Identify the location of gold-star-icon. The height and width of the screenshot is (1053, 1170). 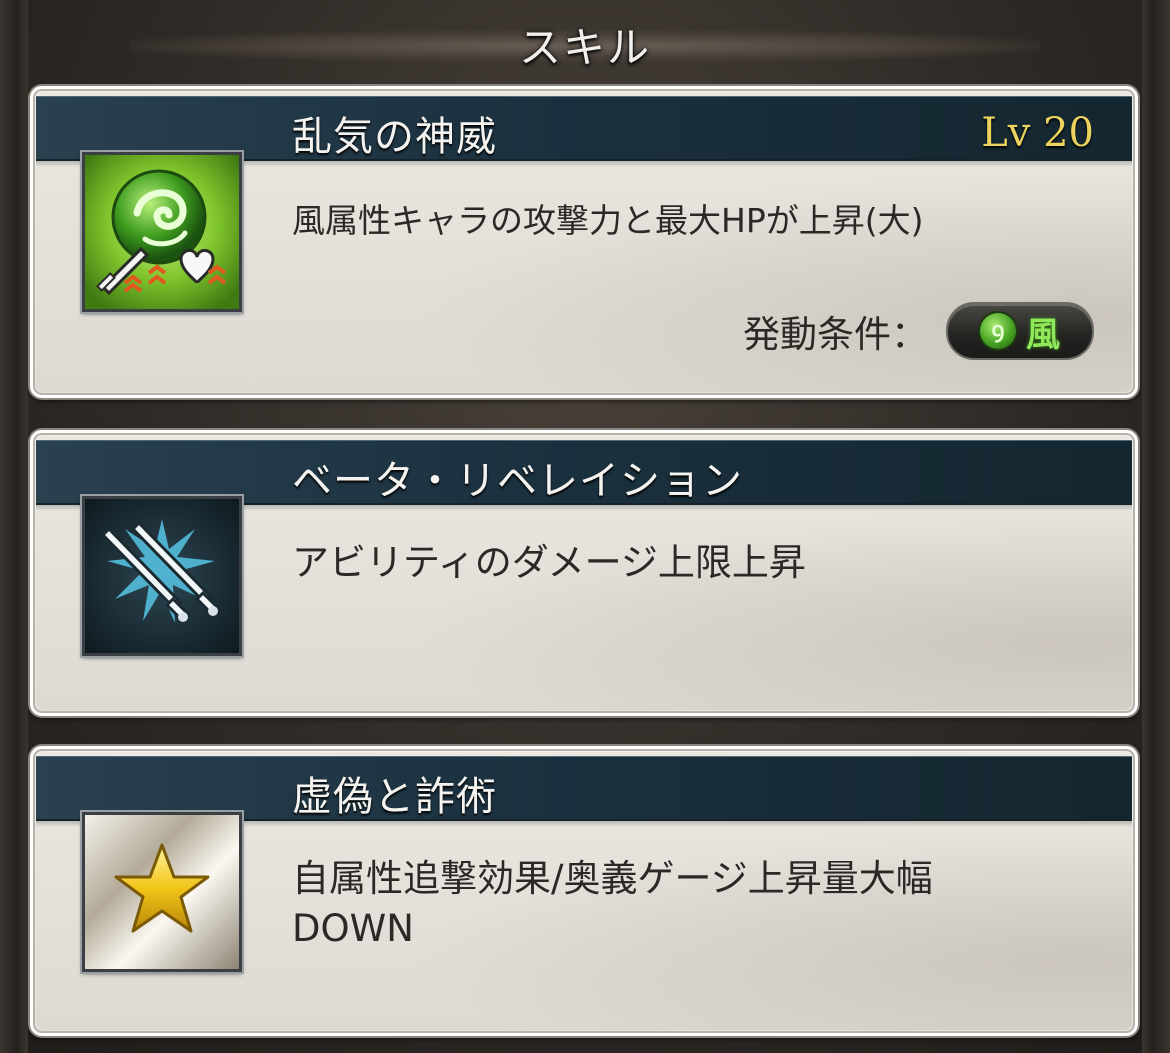
(162, 892).